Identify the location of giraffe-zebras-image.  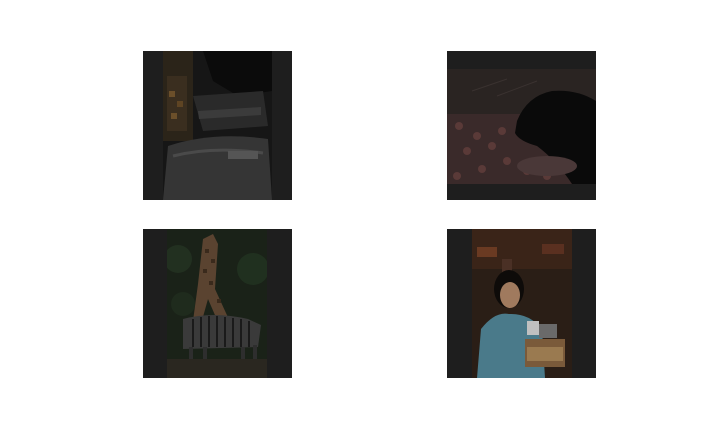
(217, 303).